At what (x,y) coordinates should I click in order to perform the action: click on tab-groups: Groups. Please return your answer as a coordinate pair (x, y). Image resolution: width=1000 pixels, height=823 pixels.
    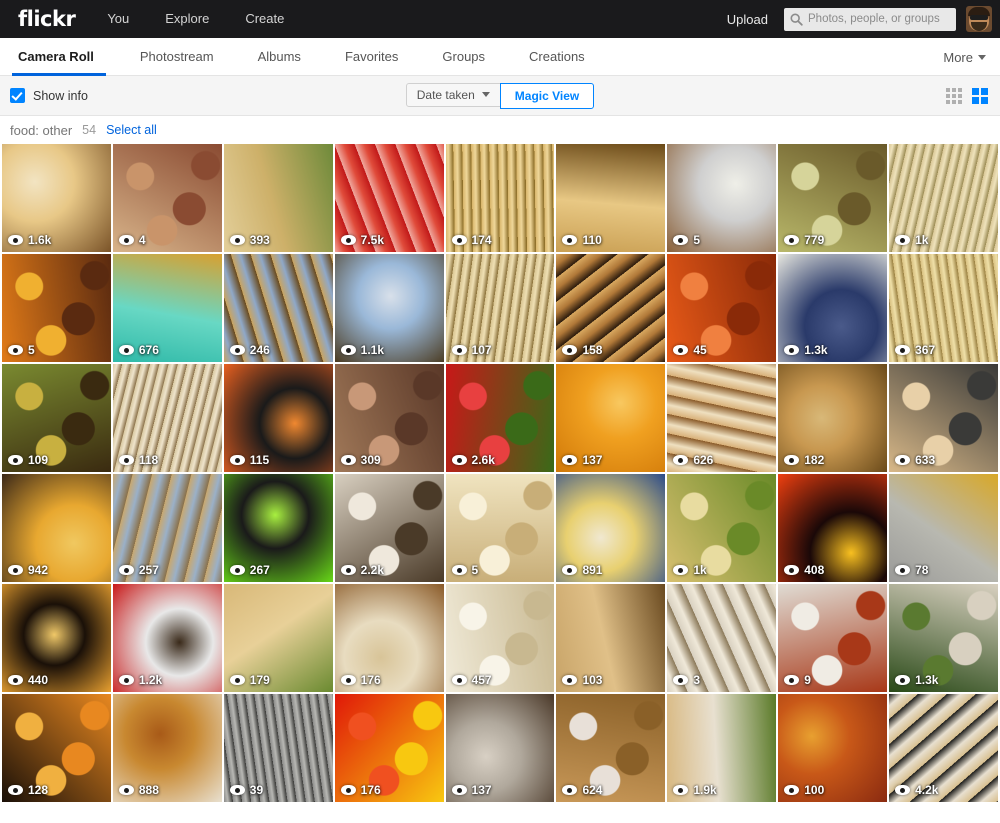
    Looking at the image, I should click on (463, 56).